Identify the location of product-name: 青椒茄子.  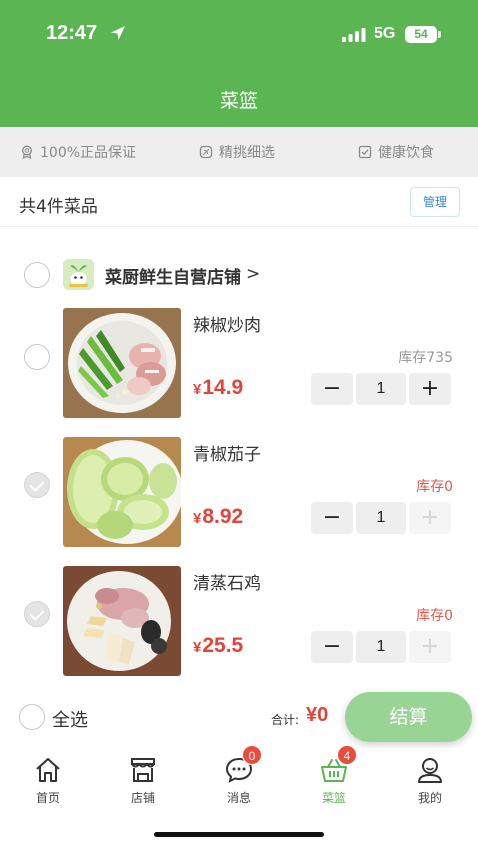
(227, 452).